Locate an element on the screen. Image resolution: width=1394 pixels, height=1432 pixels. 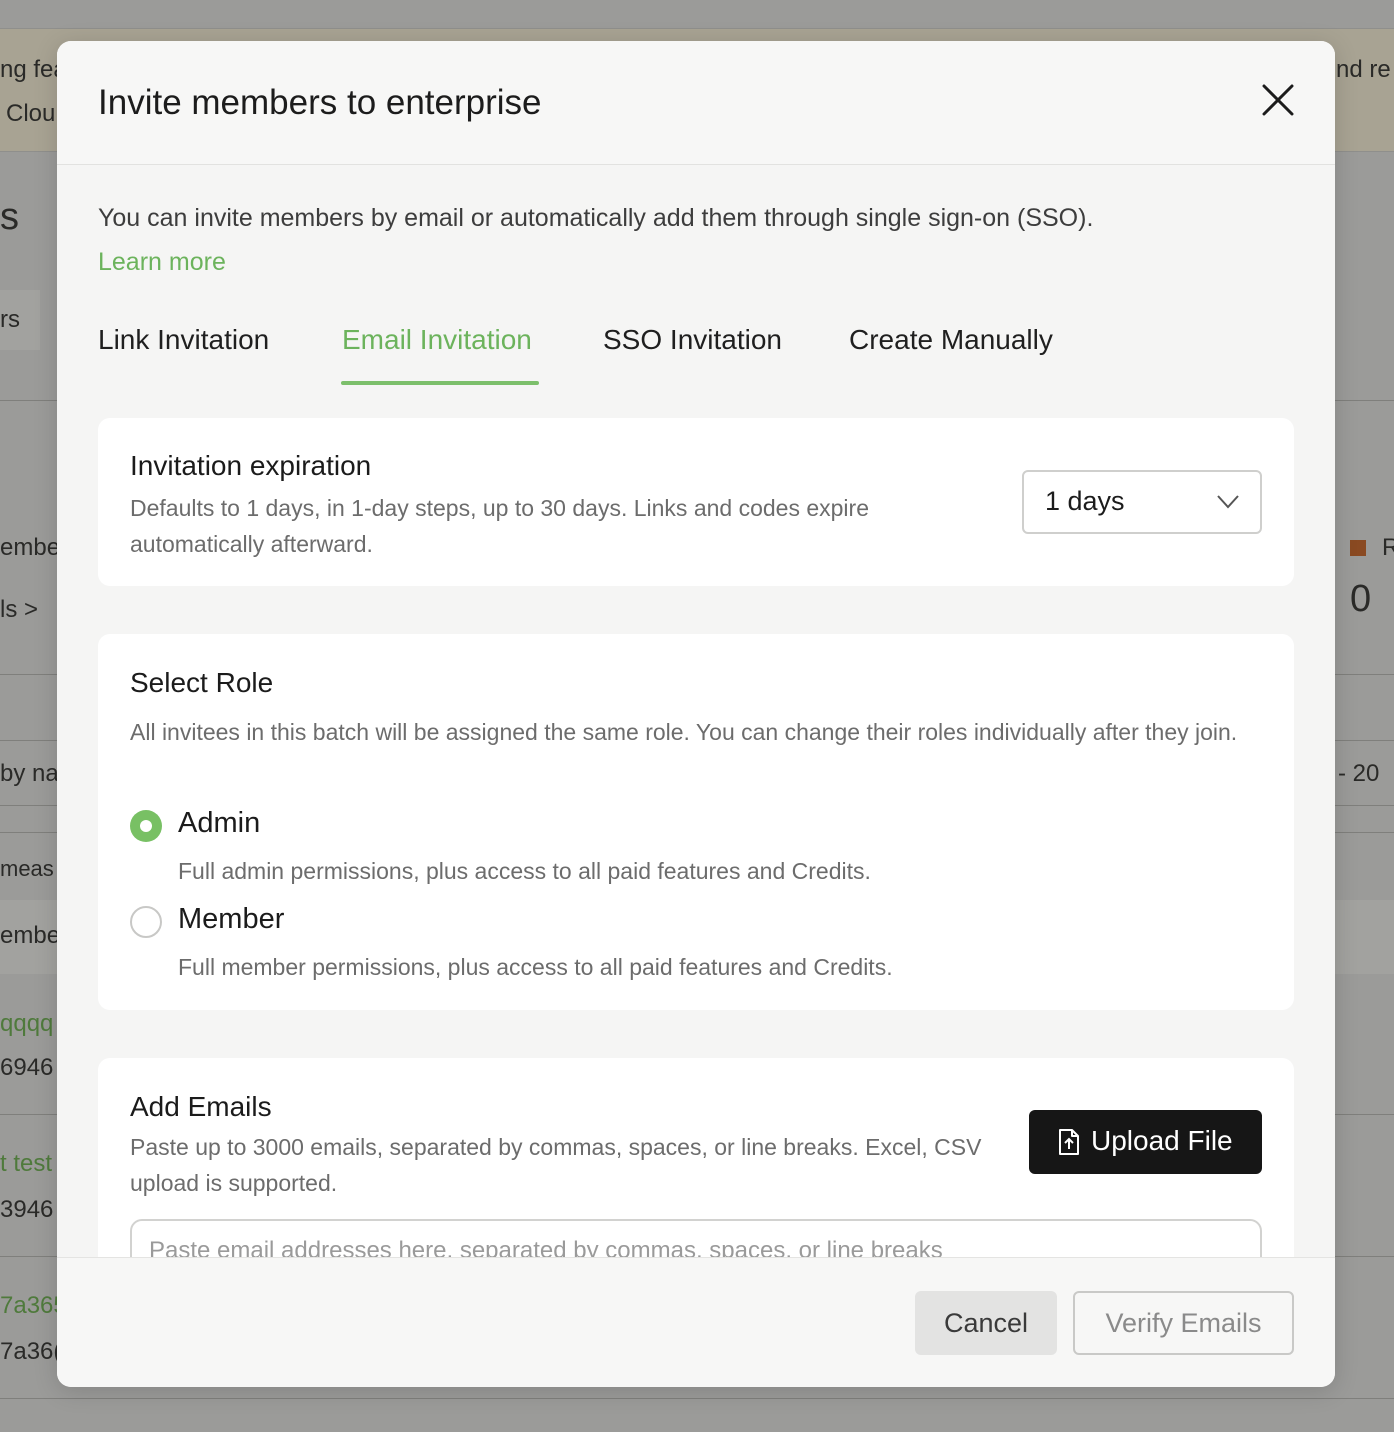
background-details-link: ls > is located at coordinates (19, 609).